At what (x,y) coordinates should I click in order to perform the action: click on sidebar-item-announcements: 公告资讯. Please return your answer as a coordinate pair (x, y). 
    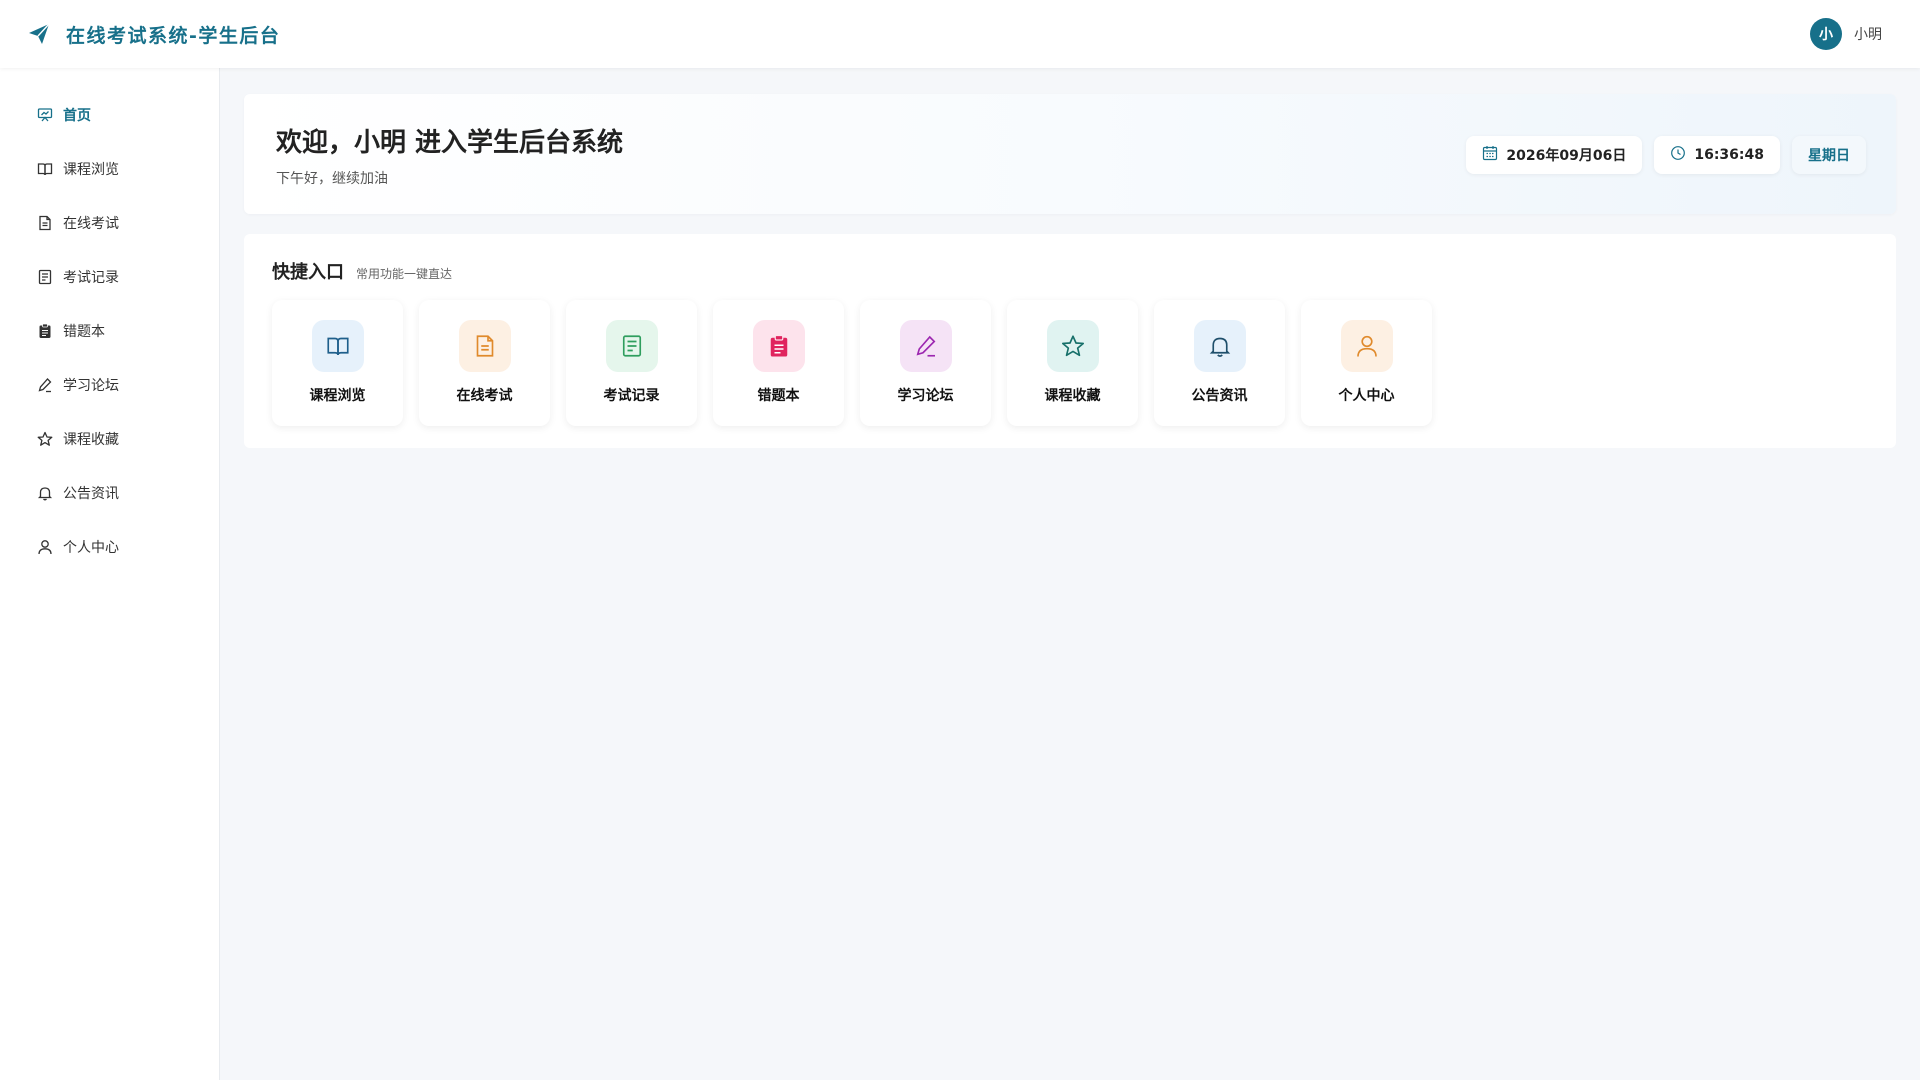
    Looking at the image, I should click on (109, 493).